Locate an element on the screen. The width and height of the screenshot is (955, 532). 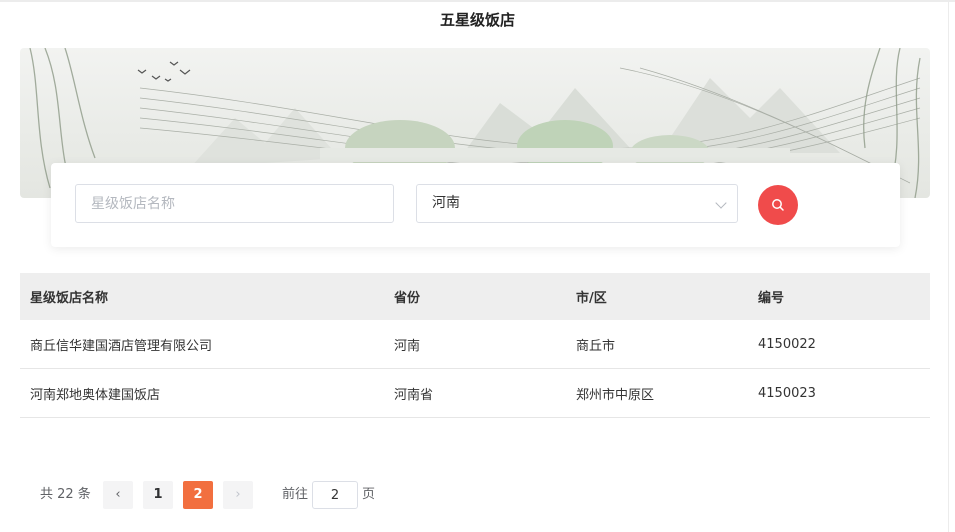
cell-name: 河南郑地奥体建国饭店 is located at coordinates (95, 395).